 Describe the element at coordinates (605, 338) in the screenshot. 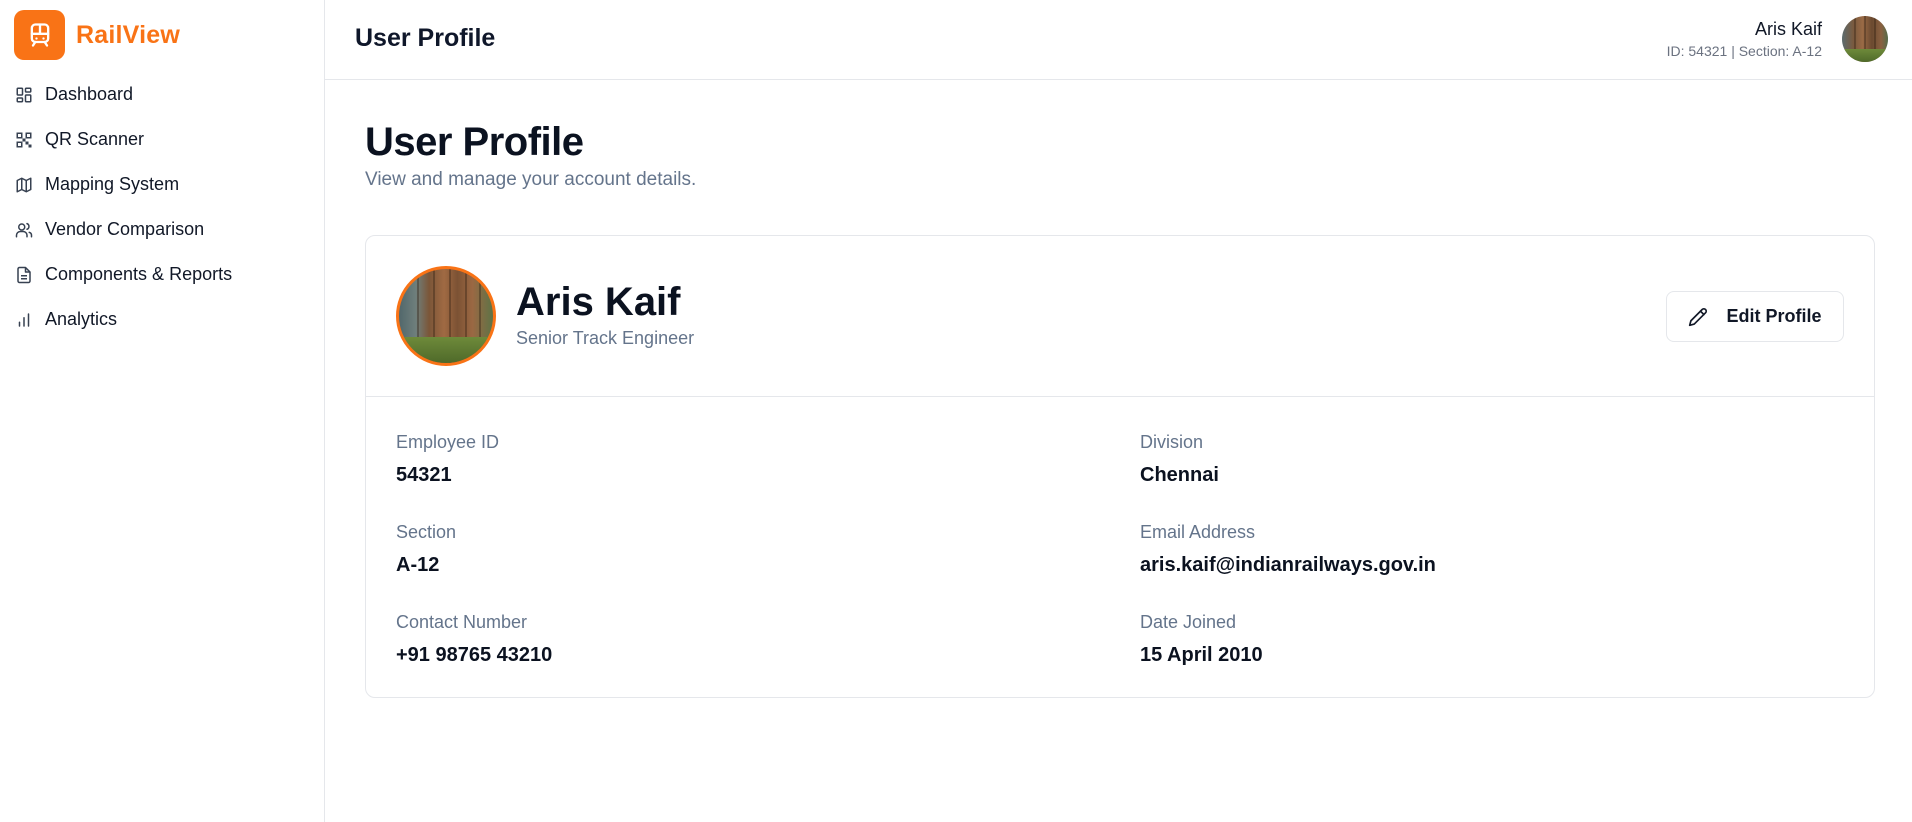

I see `profile-role: Senior Track Engineer` at that location.